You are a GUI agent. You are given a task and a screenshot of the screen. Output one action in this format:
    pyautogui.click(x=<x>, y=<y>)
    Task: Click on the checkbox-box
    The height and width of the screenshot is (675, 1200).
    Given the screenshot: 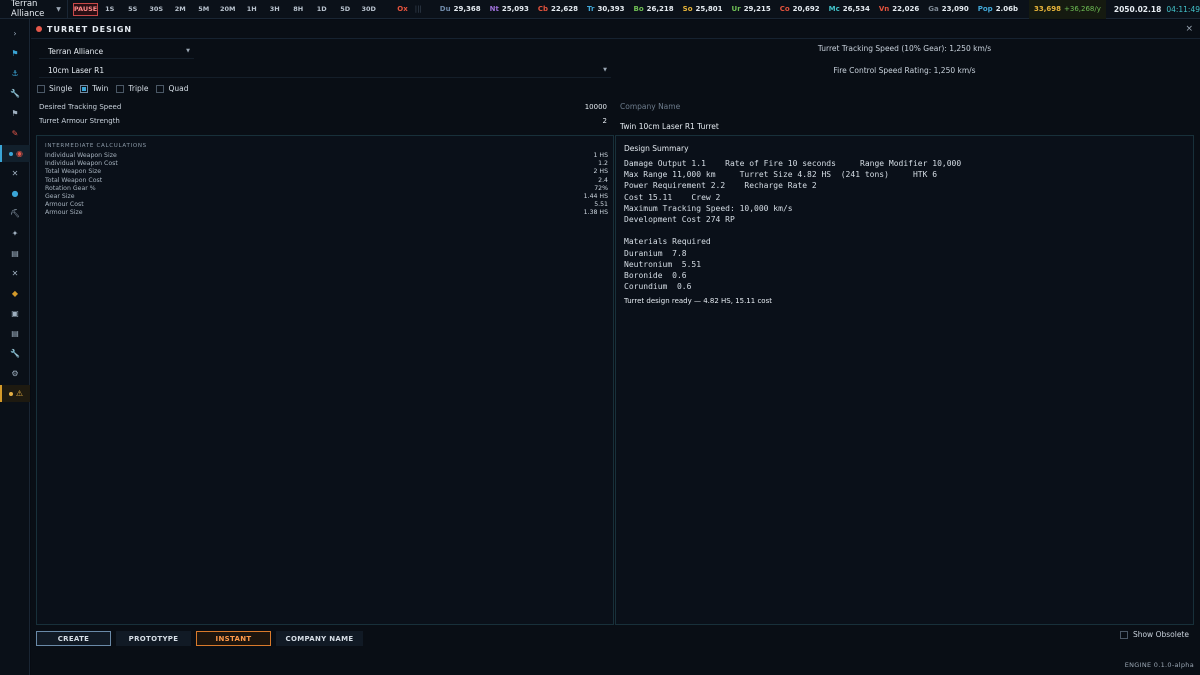 What is the action you would take?
    pyautogui.click(x=1123, y=634)
    